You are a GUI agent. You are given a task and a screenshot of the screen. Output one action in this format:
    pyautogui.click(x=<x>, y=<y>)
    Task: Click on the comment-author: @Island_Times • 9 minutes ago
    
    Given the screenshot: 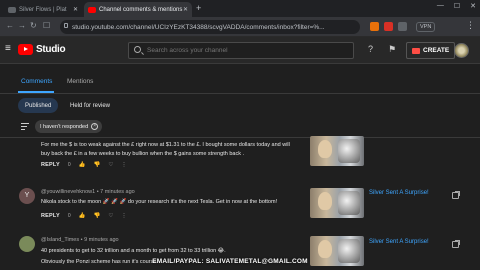 What is the action you would take?
    pyautogui.click(x=80, y=240)
    